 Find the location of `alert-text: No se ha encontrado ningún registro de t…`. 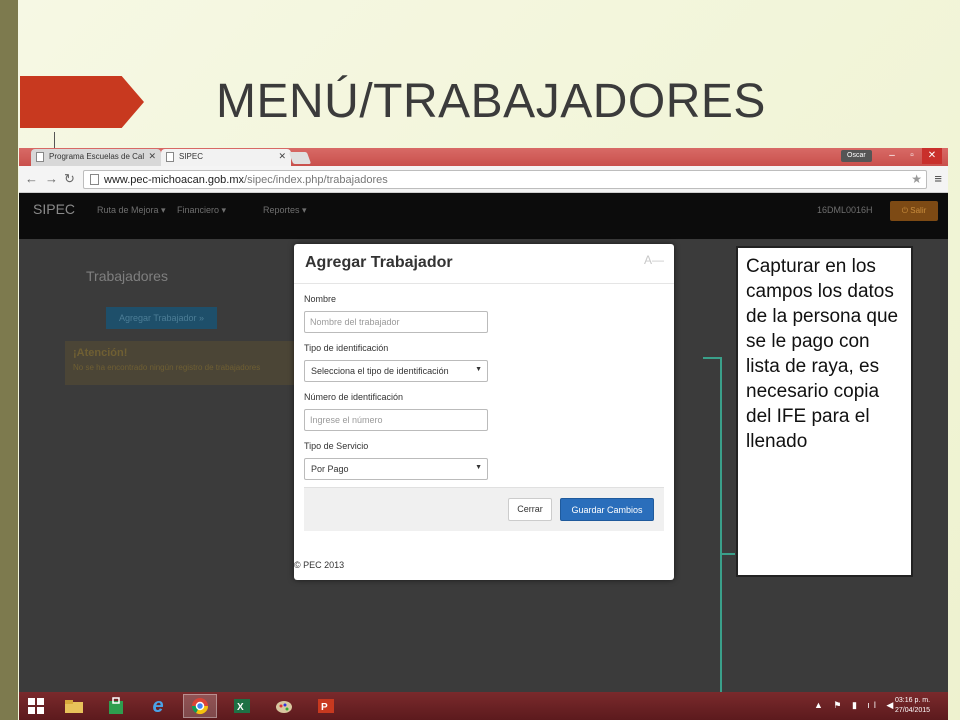

alert-text: No se ha encontrado ningún registro de t… is located at coordinates (167, 367).